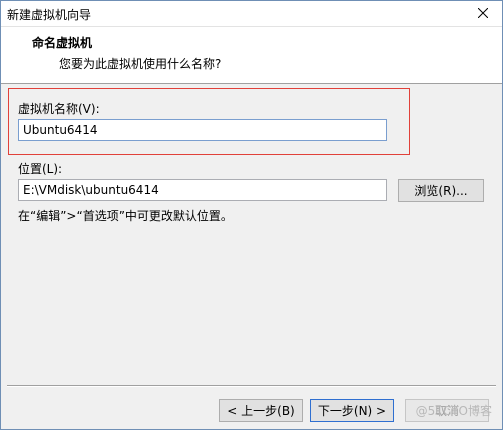 This screenshot has height=430, width=503. I want to click on footer-separator, so click(251, 386).